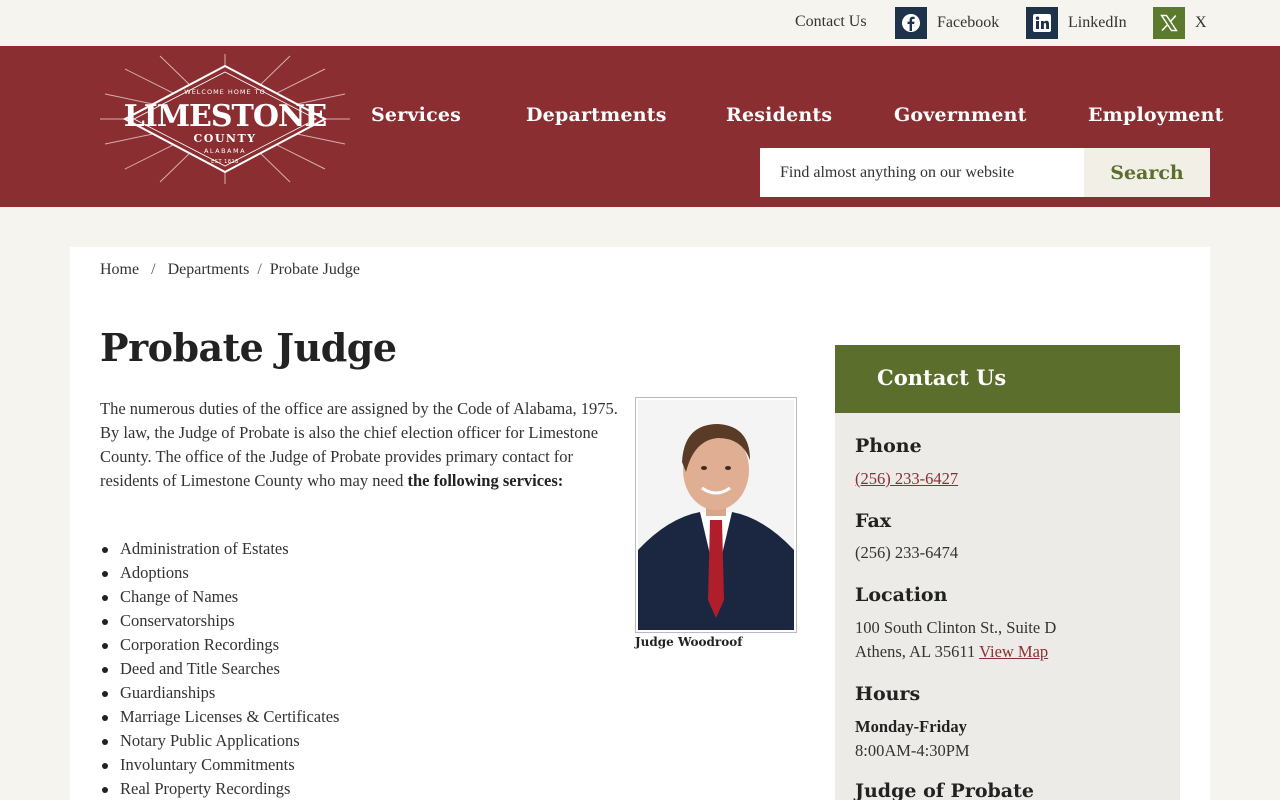 This screenshot has width=1280, height=800. I want to click on list-item: Guardianships, so click(350, 693).